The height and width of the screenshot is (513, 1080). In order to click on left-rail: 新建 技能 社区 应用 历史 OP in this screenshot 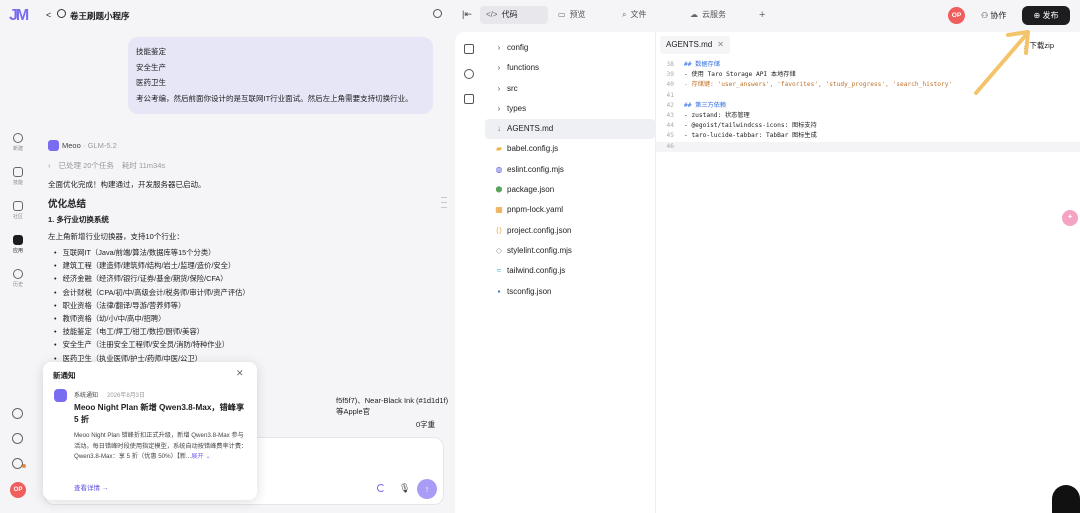, I will do `click(18, 272)`.